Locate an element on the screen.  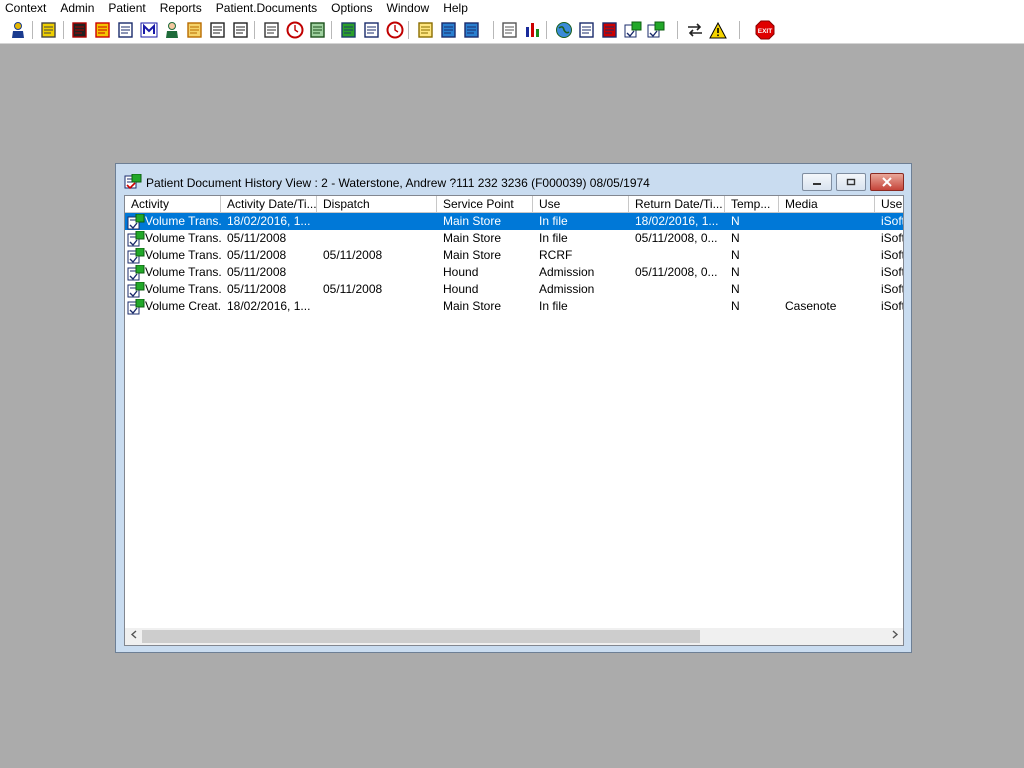
document-tick-button is located at coordinates (610, 30).